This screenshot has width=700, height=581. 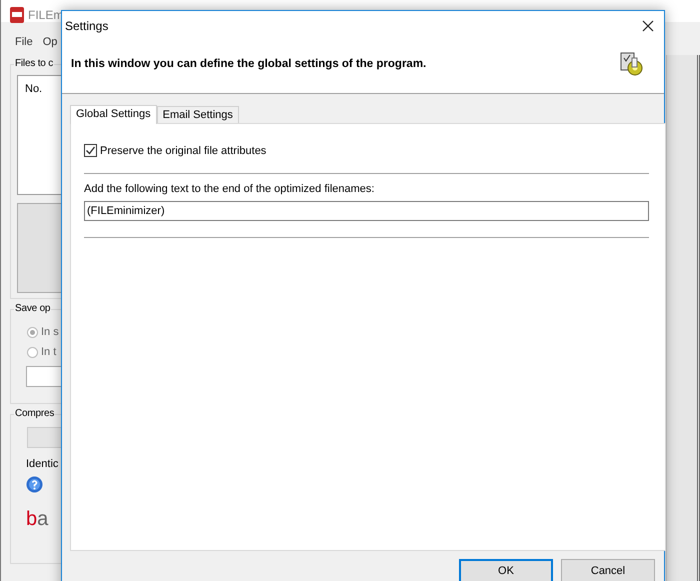 I want to click on column-header: No., so click(x=33, y=89).